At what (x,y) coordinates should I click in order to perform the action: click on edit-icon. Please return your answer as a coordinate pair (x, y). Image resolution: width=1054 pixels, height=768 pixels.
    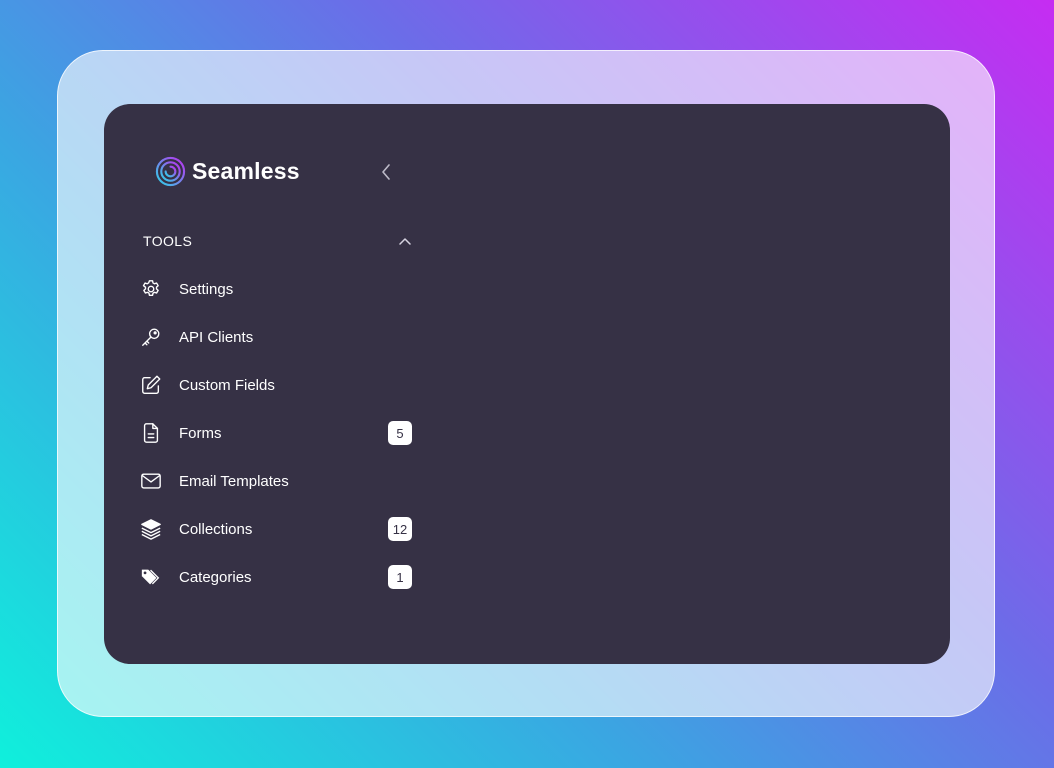
    Looking at the image, I should click on (151, 385).